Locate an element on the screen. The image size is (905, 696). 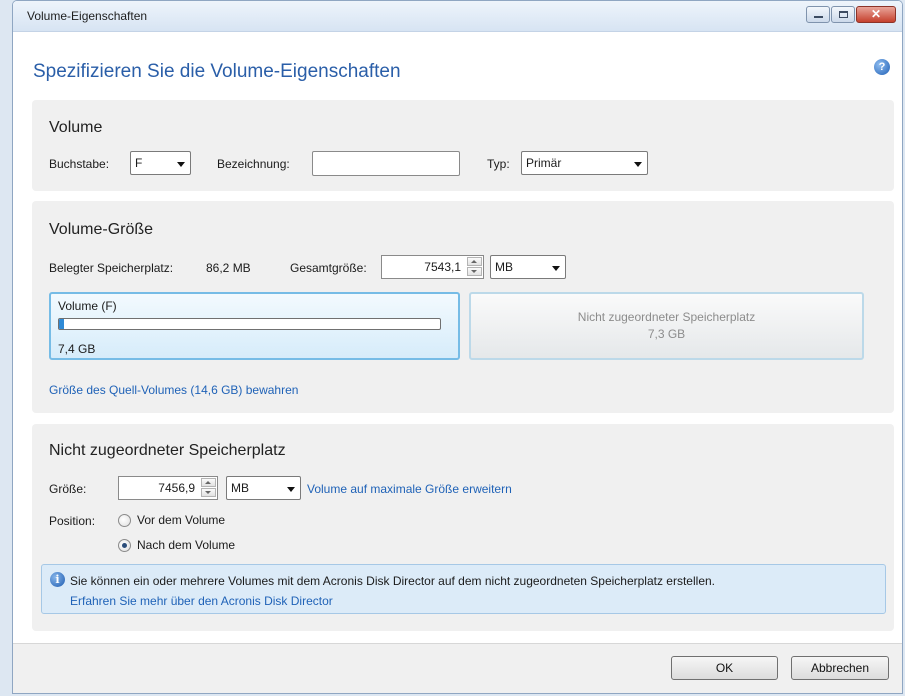
window-controls: ✕ is located at coordinates (851, 14).